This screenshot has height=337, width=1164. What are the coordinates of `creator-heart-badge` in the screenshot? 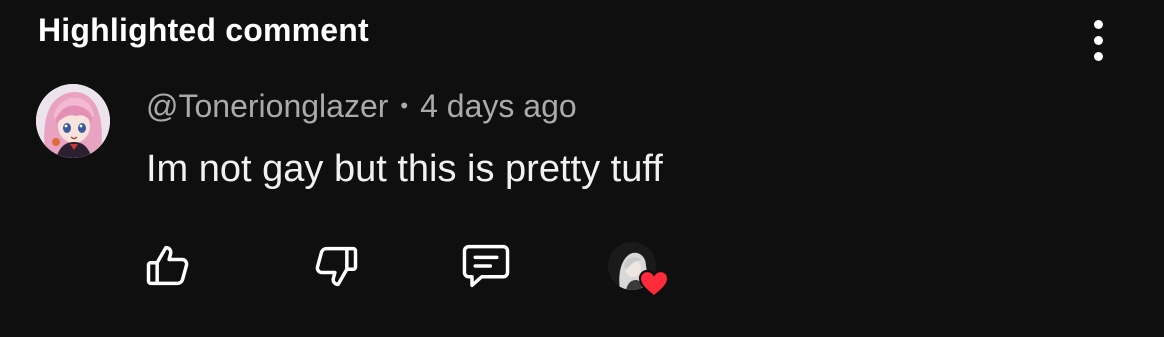 It's located at (639, 270).